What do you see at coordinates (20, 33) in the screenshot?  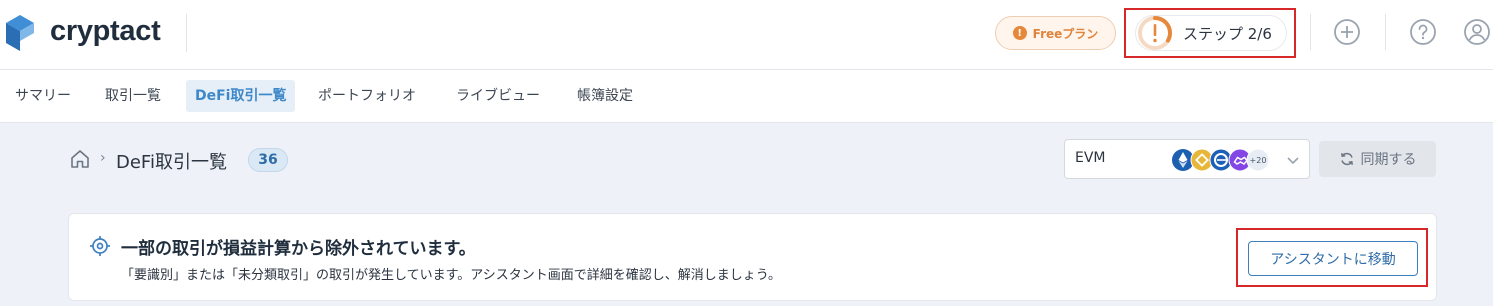 I see `cryptact-logo-icon` at bounding box center [20, 33].